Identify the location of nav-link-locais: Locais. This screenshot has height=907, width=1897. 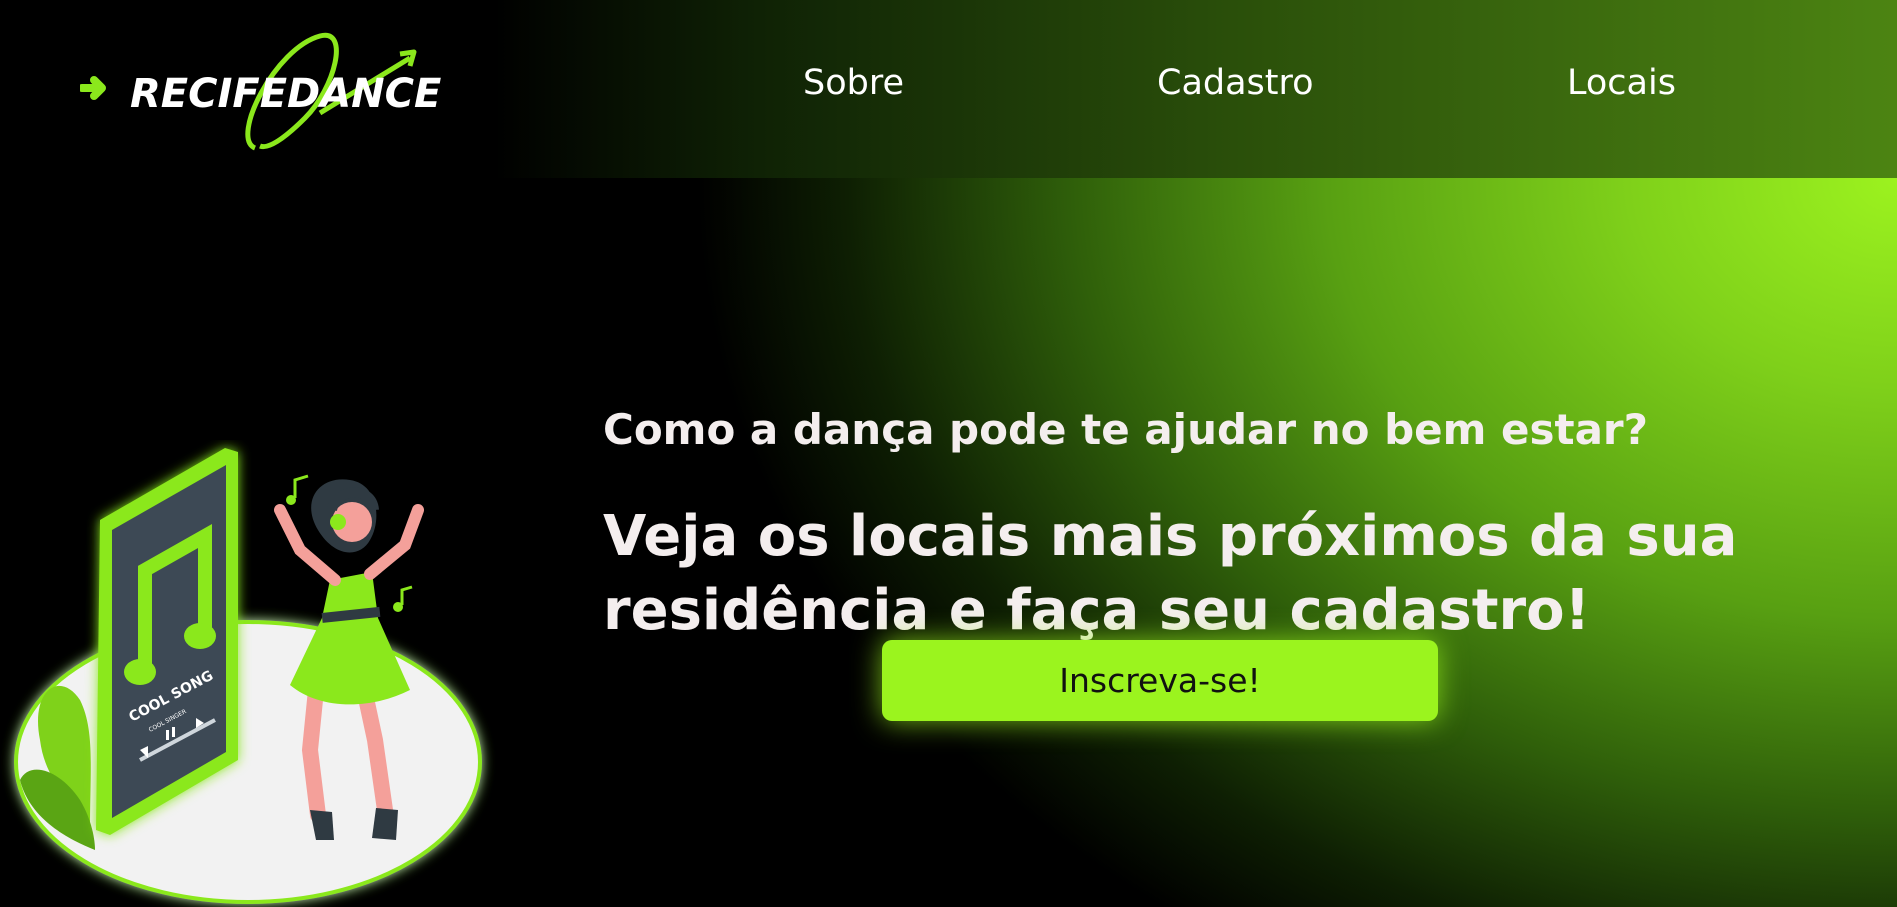
(1621, 83).